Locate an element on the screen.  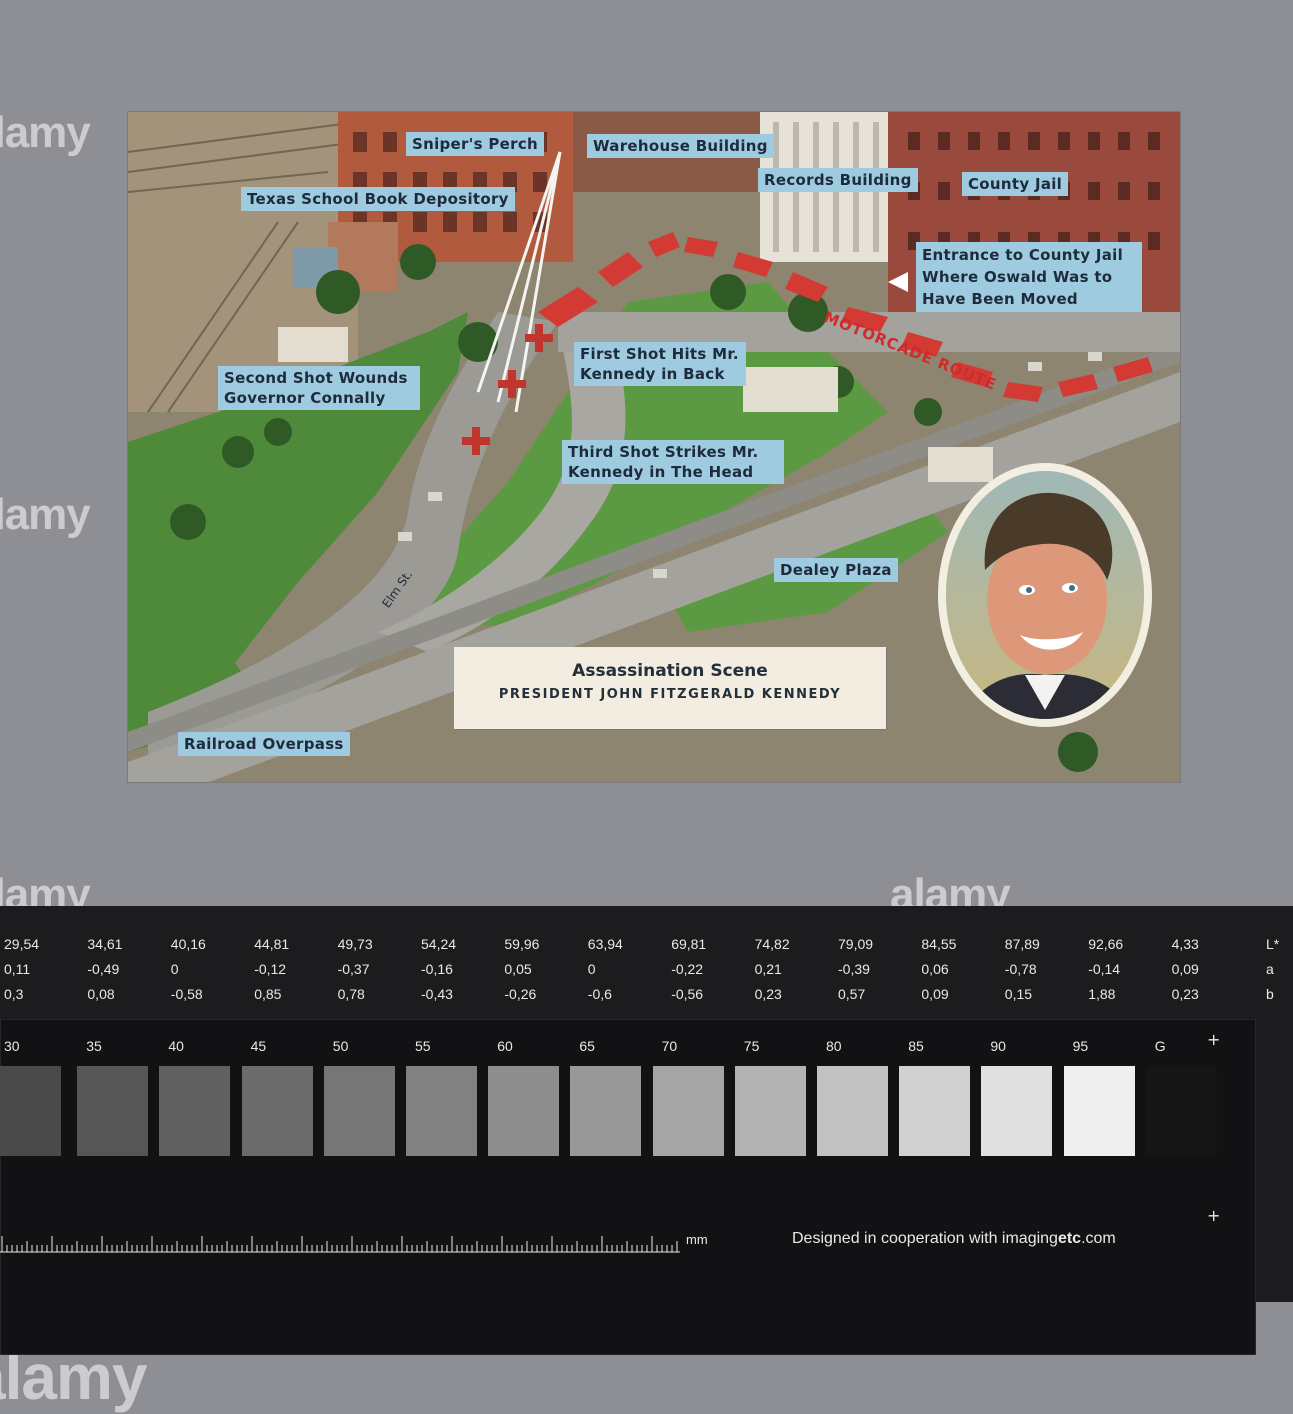
lab-value: 59,96 is located at coordinates (522, 944).